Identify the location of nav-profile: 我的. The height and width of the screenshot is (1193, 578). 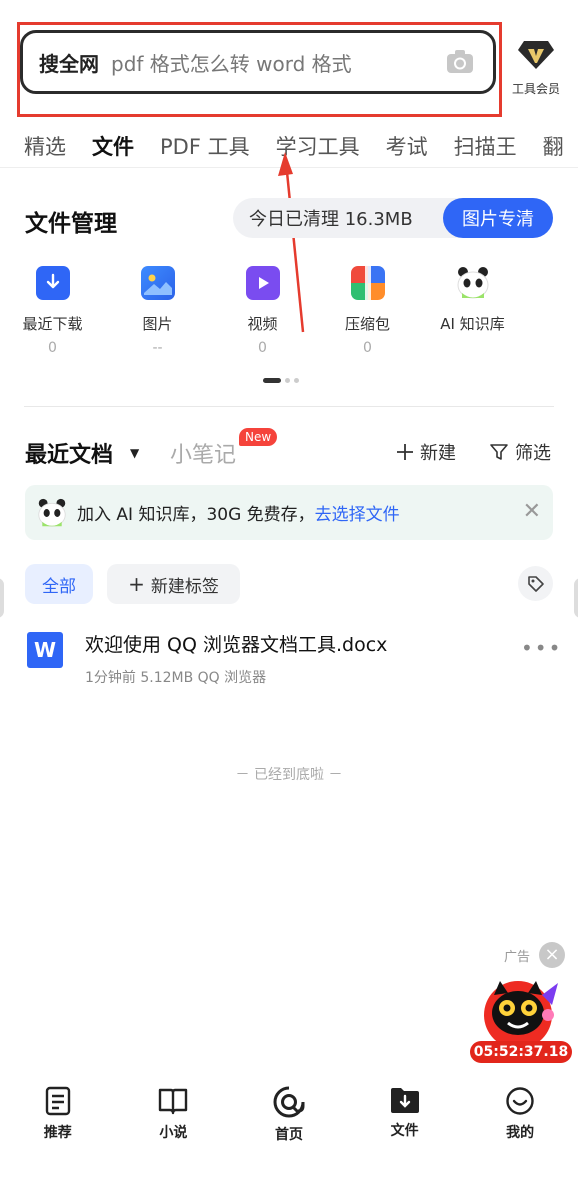
(520, 1120).